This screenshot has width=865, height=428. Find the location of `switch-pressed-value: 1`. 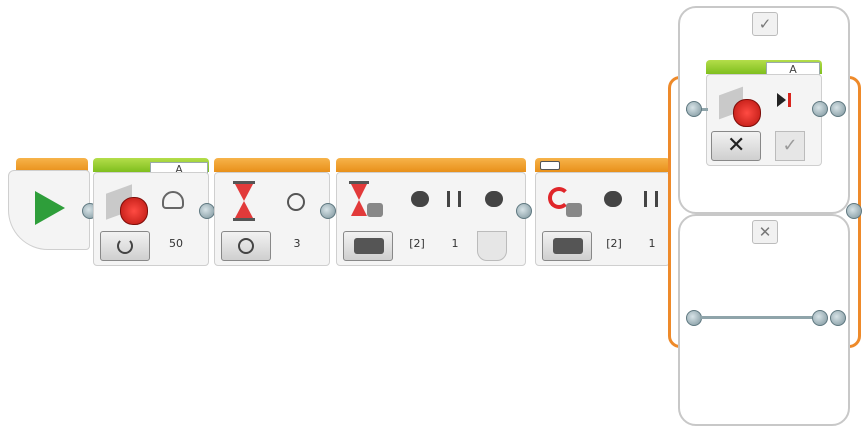

switch-pressed-value: 1 is located at coordinates (652, 243).